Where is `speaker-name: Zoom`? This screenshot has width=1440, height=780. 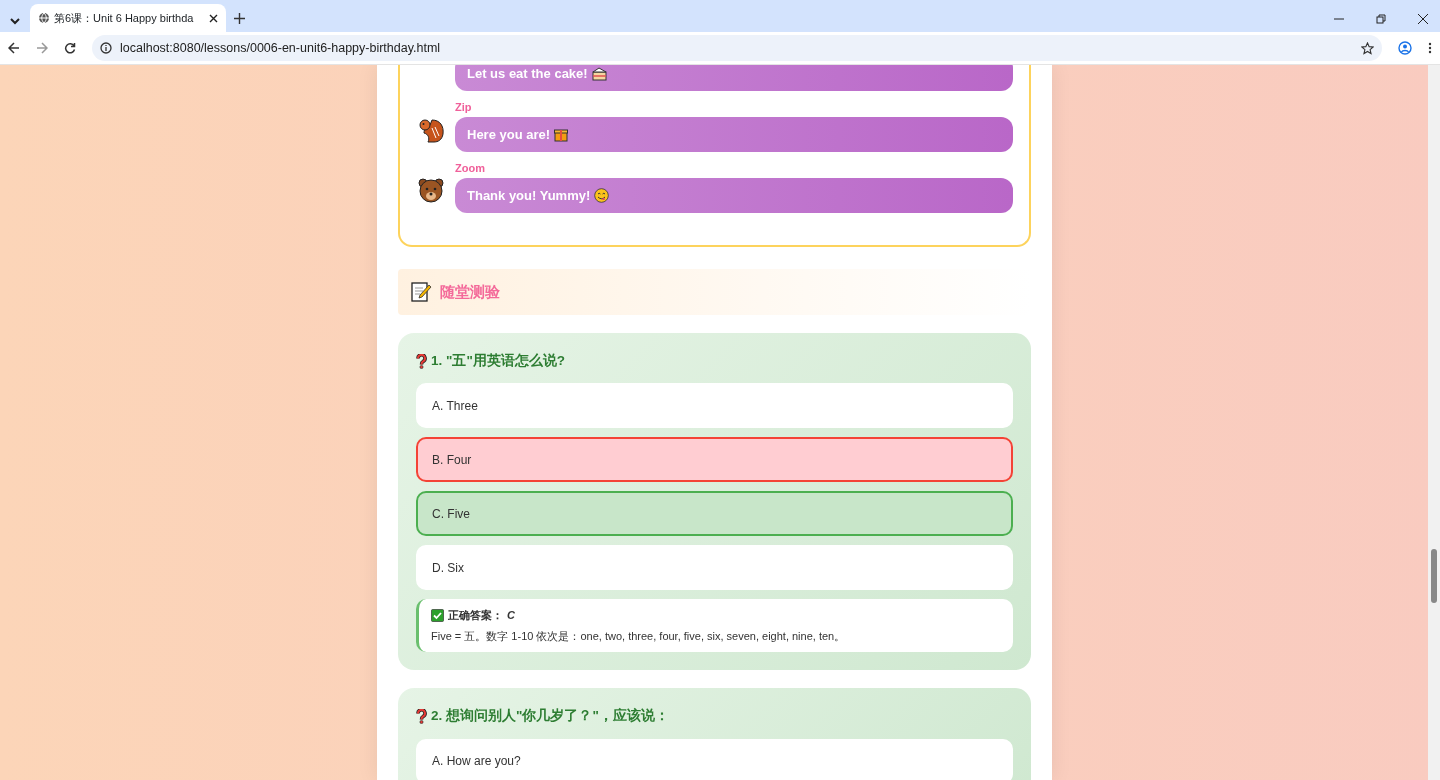 speaker-name: Zoom is located at coordinates (470, 168).